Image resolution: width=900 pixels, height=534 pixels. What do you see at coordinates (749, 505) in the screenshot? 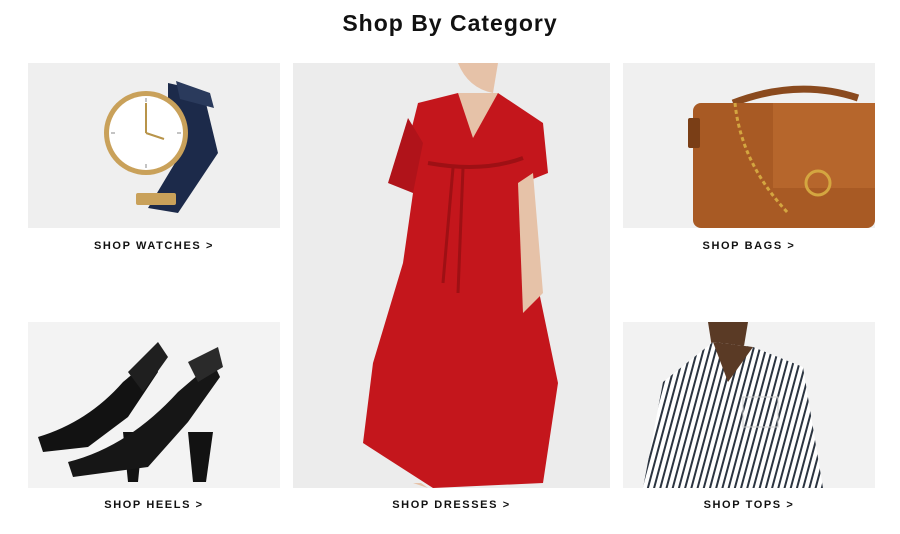
I see `shop-tops-link: SHOP TOPS >` at bounding box center [749, 505].